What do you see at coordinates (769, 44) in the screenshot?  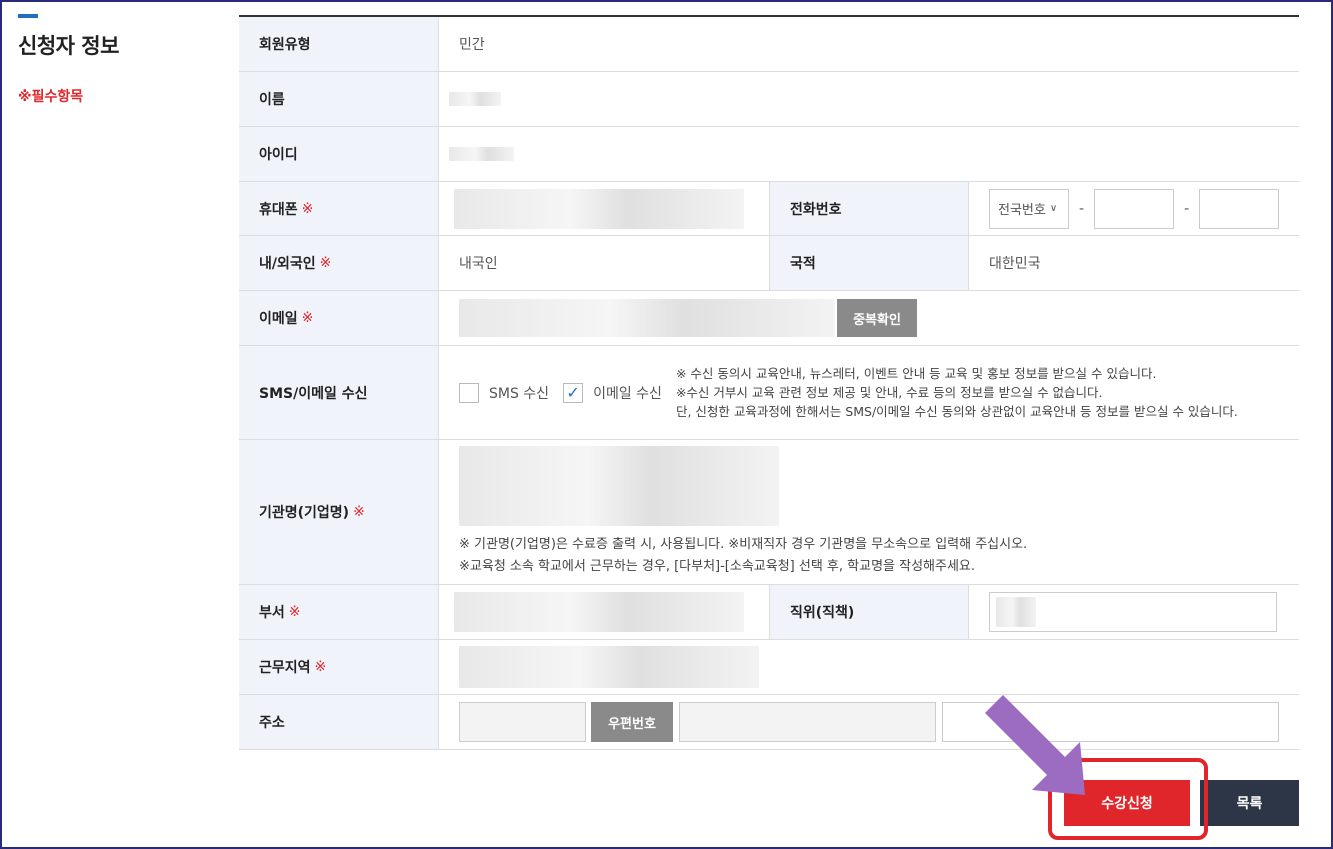 I see `row-member-type: 회원유형 민간` at bounding box center [769, 44].